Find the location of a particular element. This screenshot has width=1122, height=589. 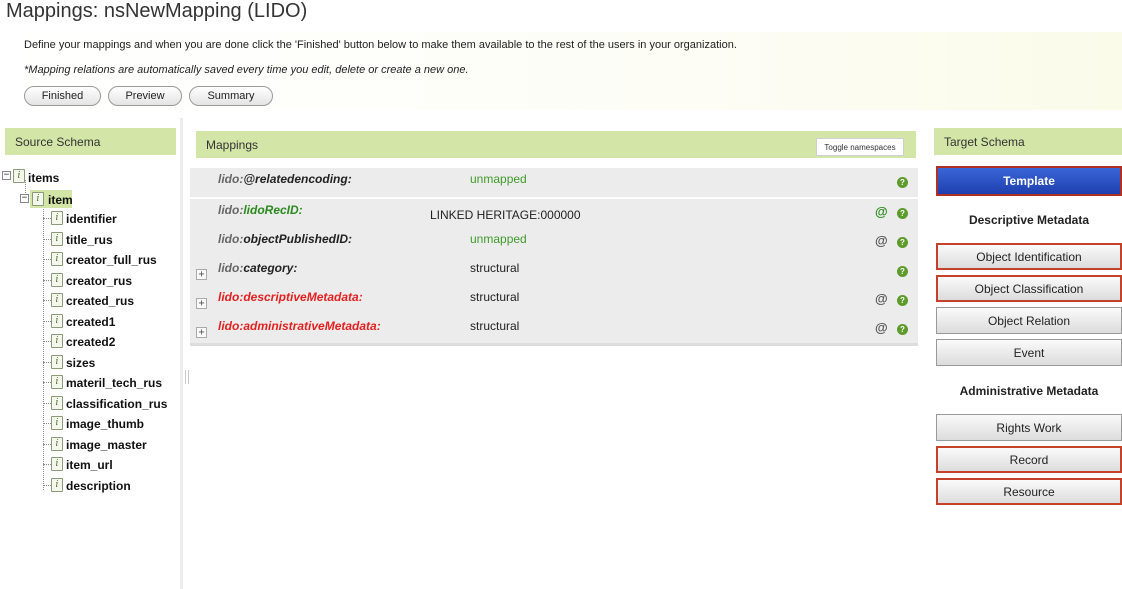

summary-button: Summary is located at coordinates (231, 96).